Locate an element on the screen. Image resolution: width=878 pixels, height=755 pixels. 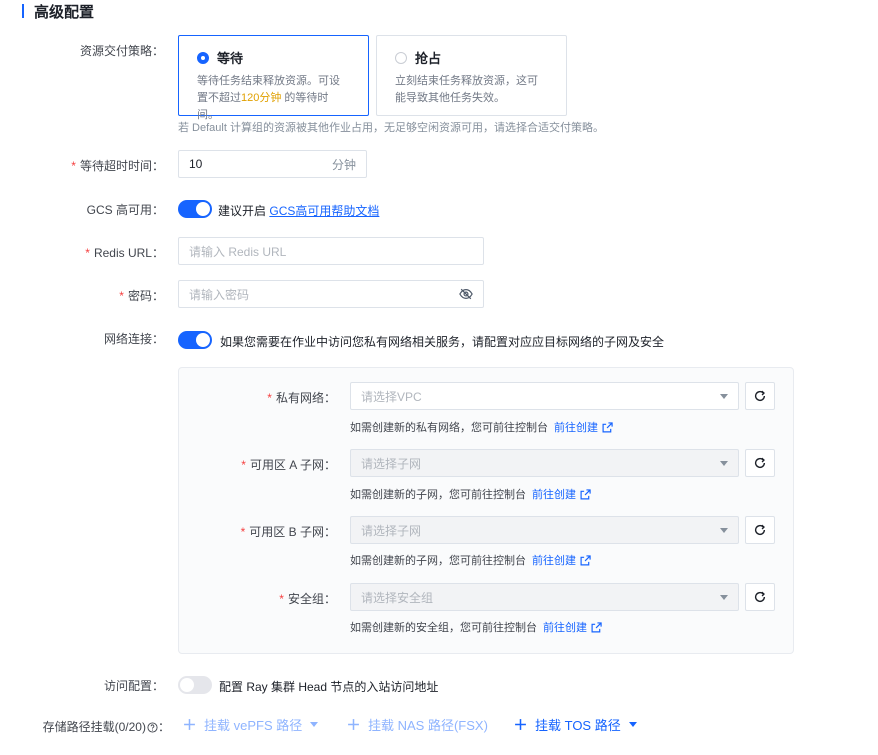
mount-tos-label: 挂载 TOS 路径 is located at coordinates (578, 725).